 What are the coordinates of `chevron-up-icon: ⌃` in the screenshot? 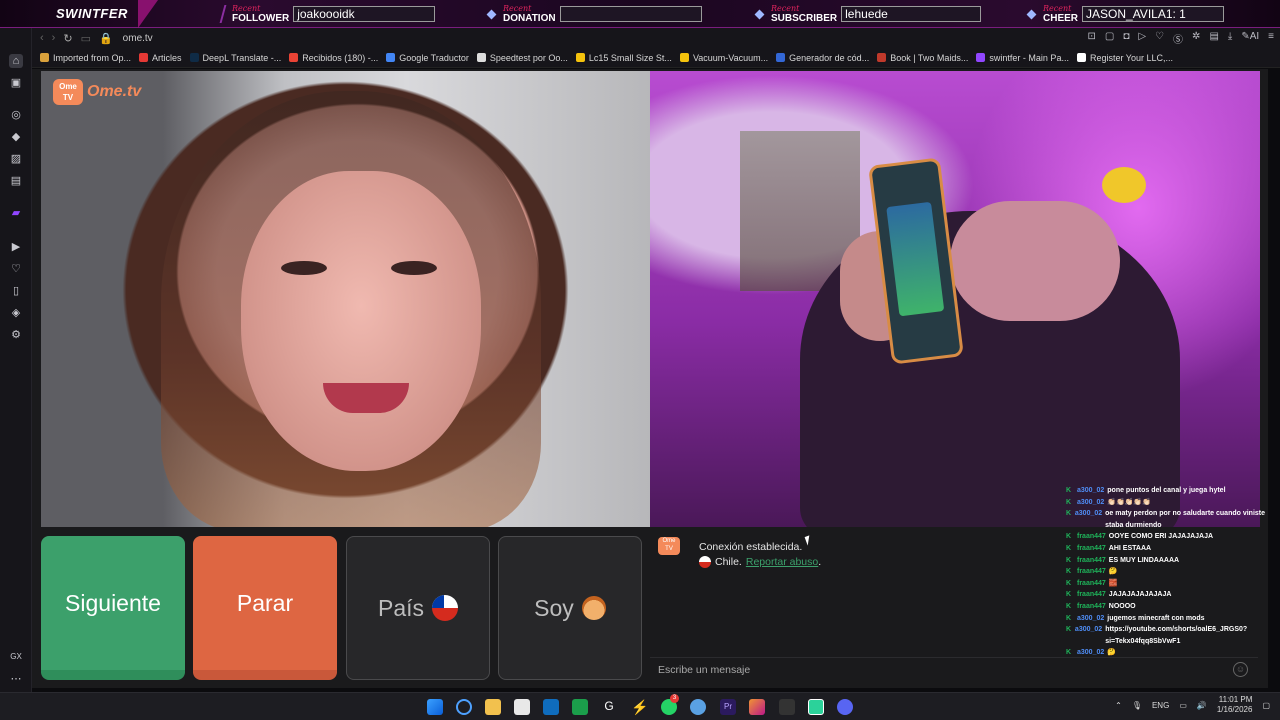 It's located at (1118, 705).